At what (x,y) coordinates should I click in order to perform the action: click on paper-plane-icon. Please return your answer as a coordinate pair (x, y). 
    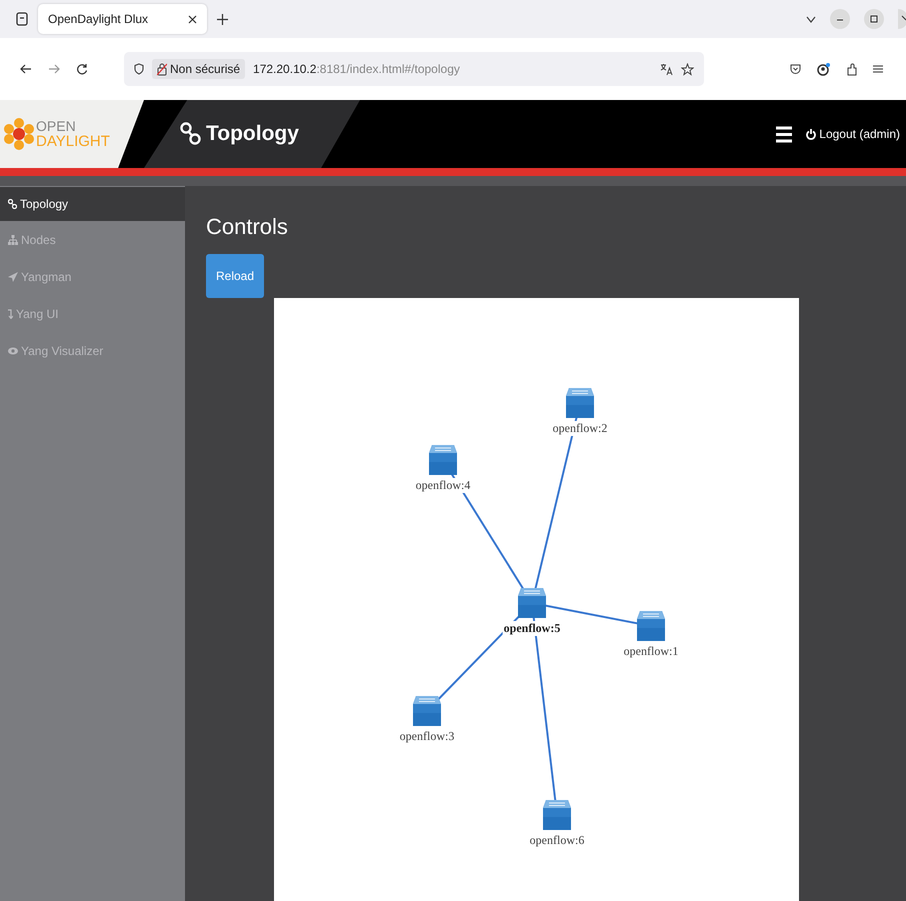
    Looking at the image, I should click on (13, 277).